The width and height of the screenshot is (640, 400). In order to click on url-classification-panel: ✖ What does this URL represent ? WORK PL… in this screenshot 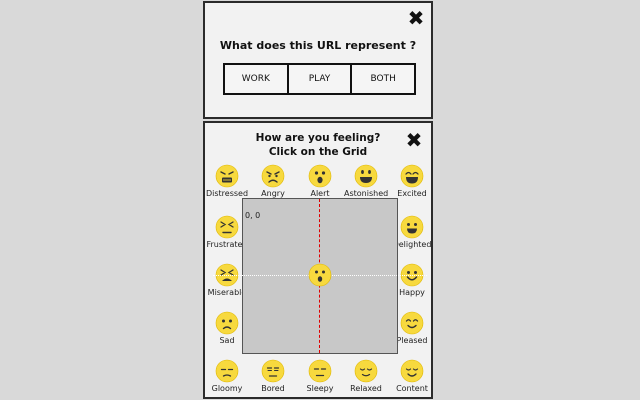, I will do `click(318, 60)`.